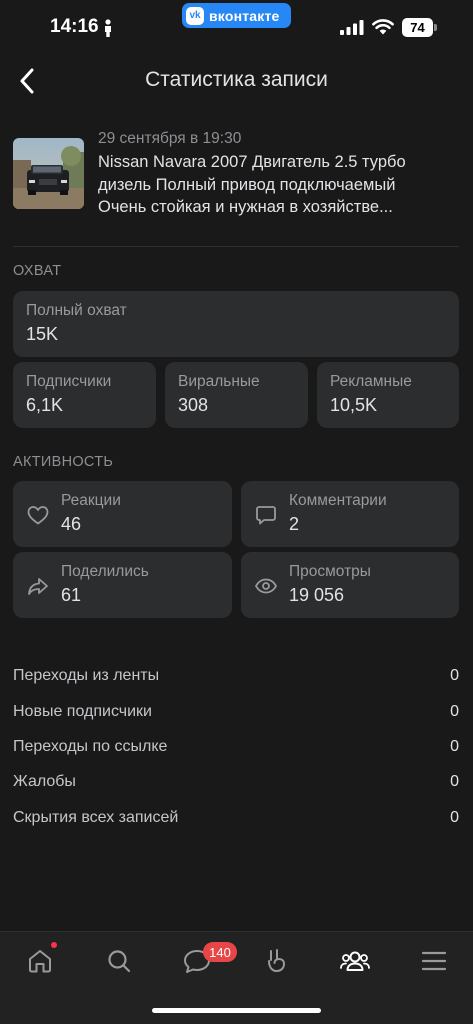 The image size is (473, 1024). What do you see at coordinates (38, 515) in the screenshot?
I see `heart-icon` at bounding box center [38, 515].